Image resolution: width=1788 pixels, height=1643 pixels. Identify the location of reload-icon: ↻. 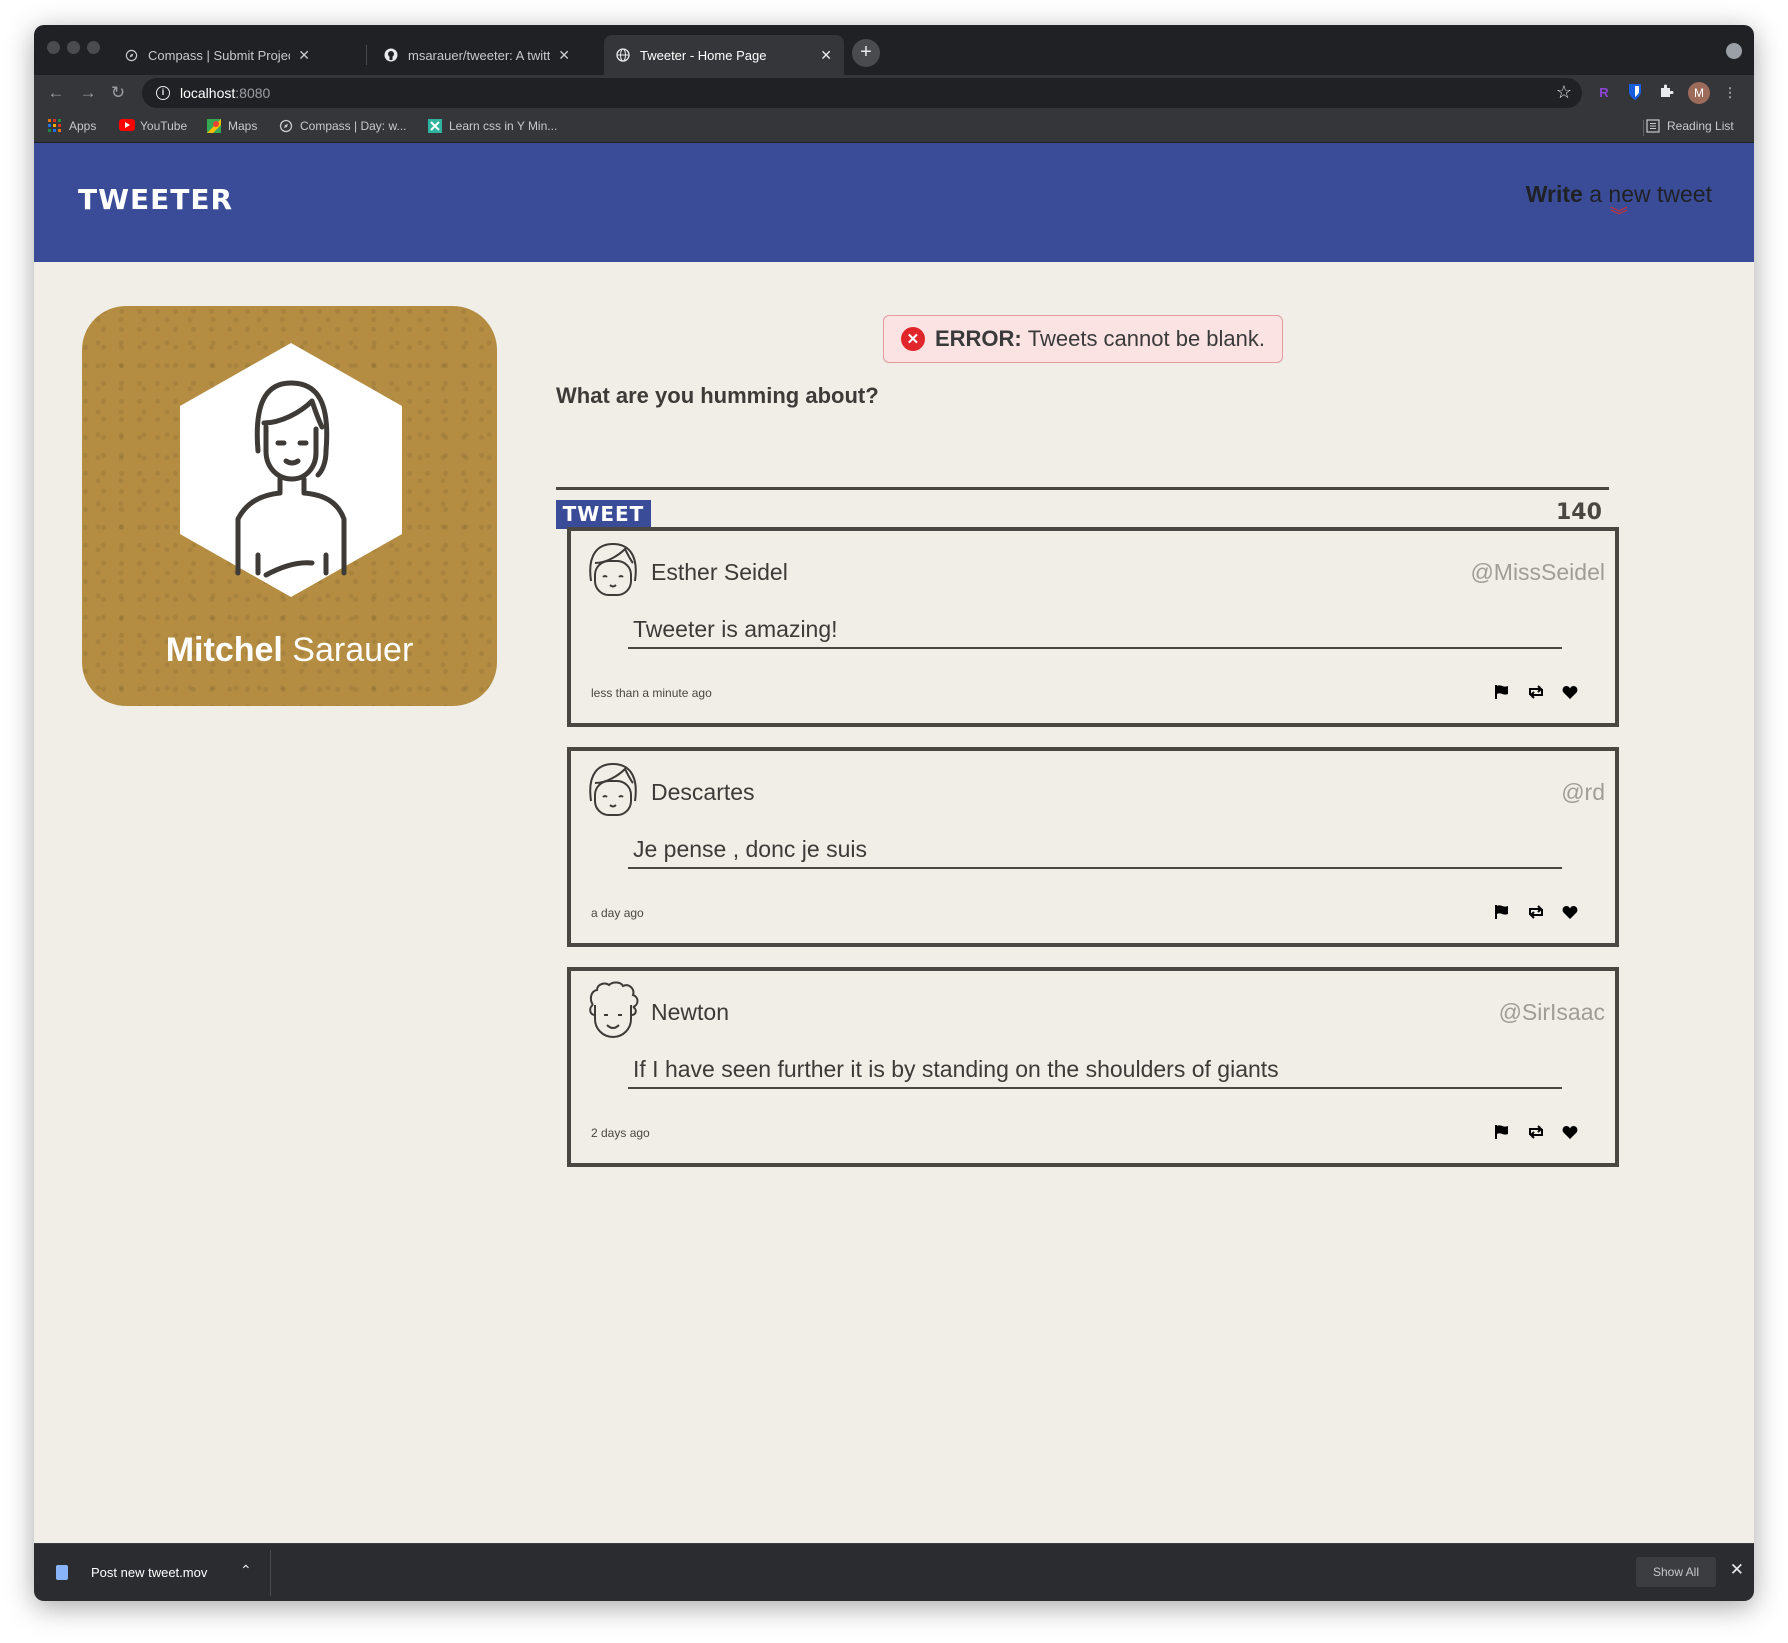
(118, 93).